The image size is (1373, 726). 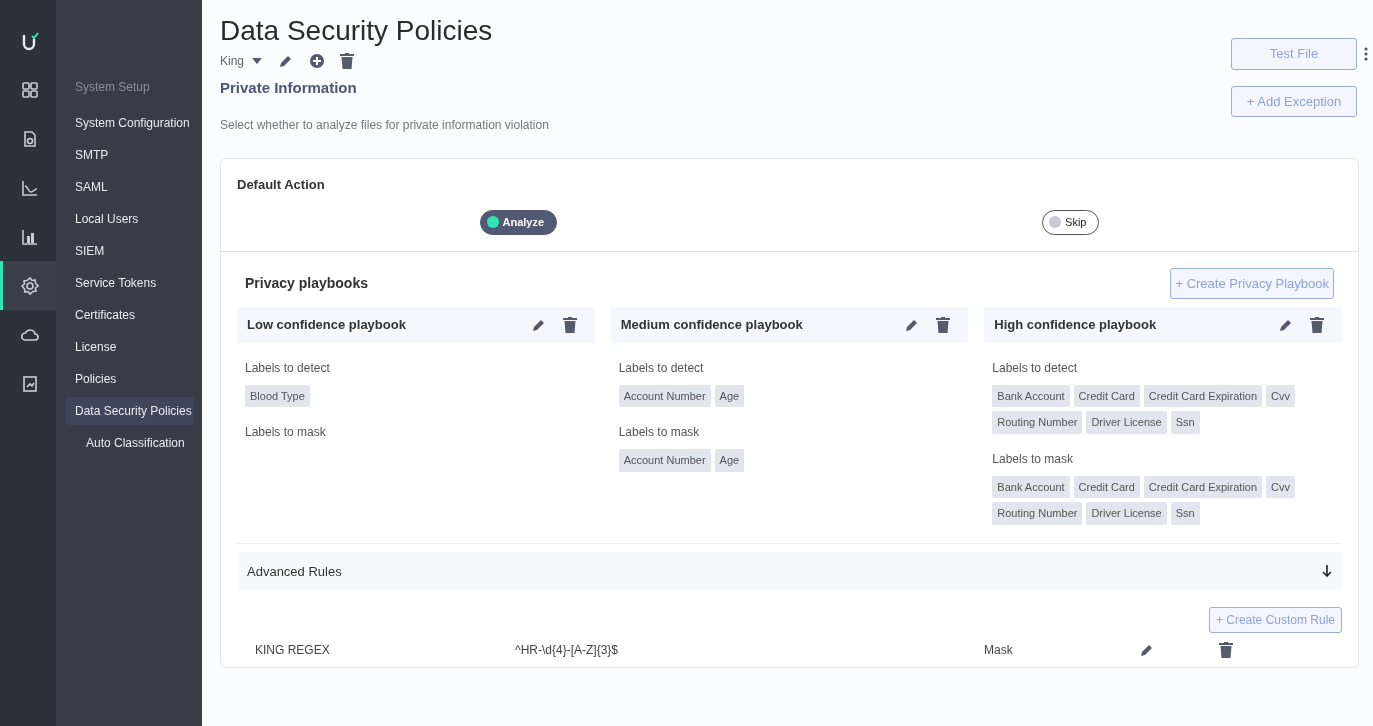 What do you see at coordinates (317, 60) in the screenshot?
I see `plus-circle-icon` at bounding box center [317, 60].